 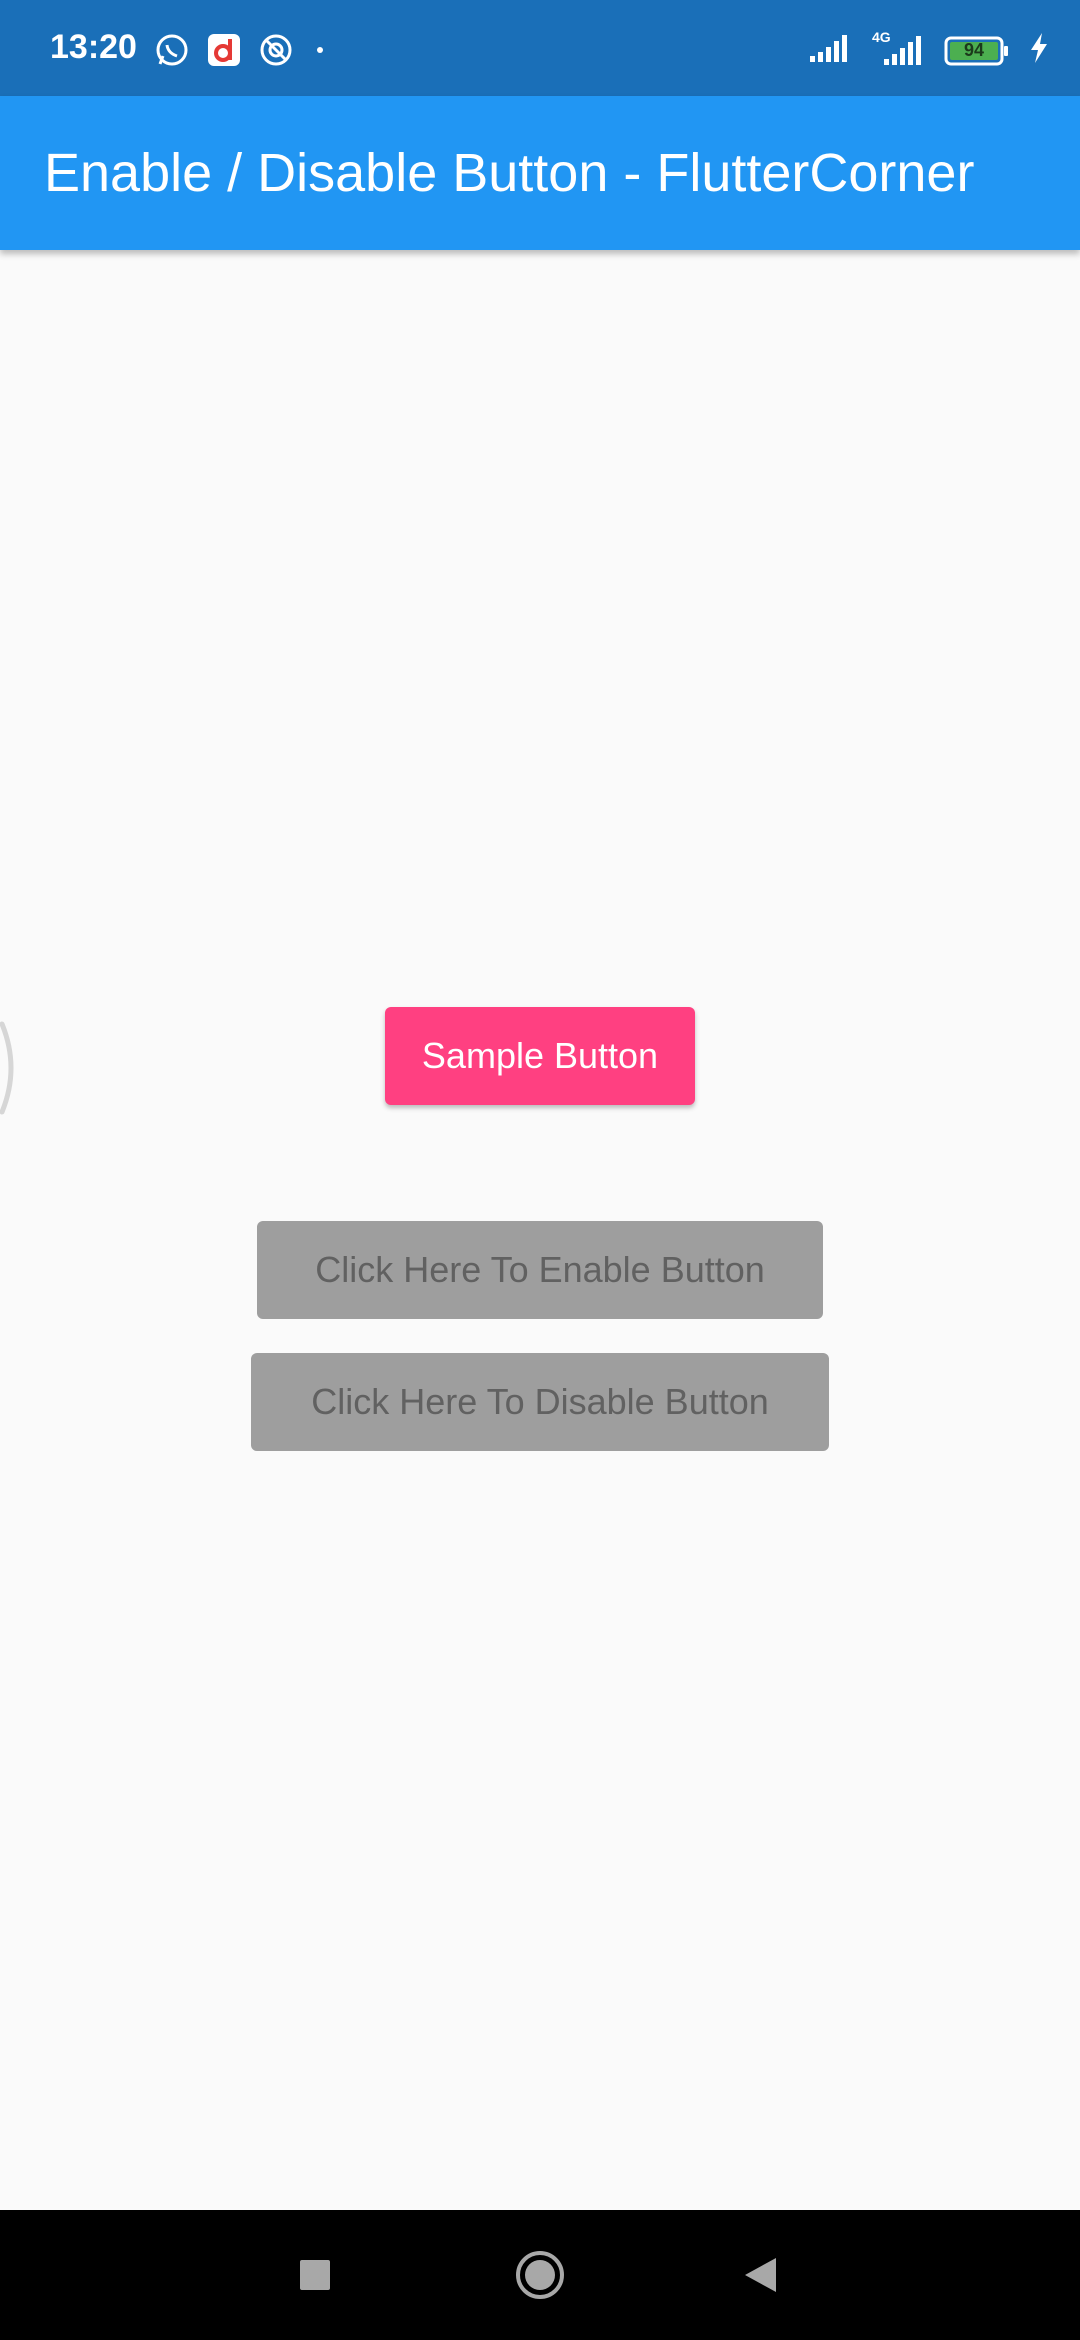 What do you see at coordinates (1039, 50) in the screenshot?
I see `charging-bolt-icon` at bounding box center [1039, 50].